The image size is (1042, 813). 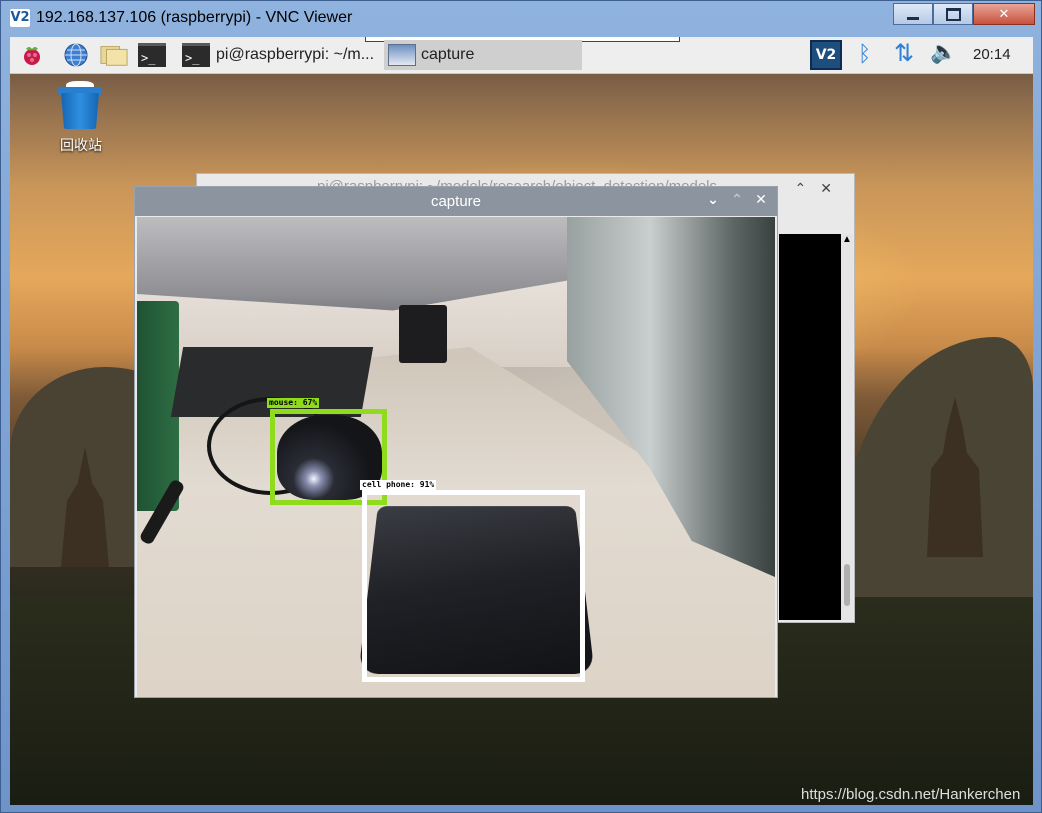 I want to click on network-icon: ⇅, so click(x=904, y=53).